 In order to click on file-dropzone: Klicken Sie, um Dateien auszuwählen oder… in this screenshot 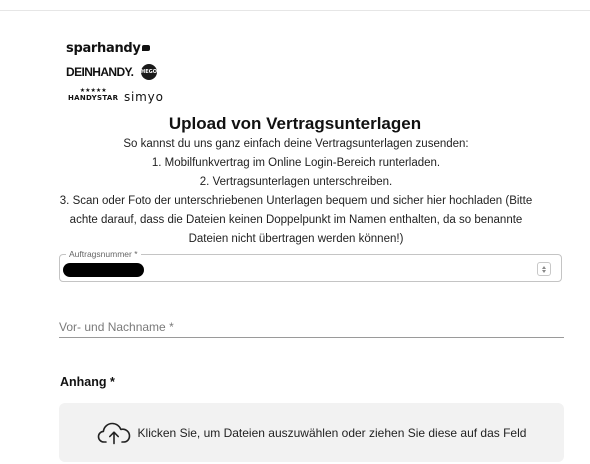, I will do `click(311, 432)`.